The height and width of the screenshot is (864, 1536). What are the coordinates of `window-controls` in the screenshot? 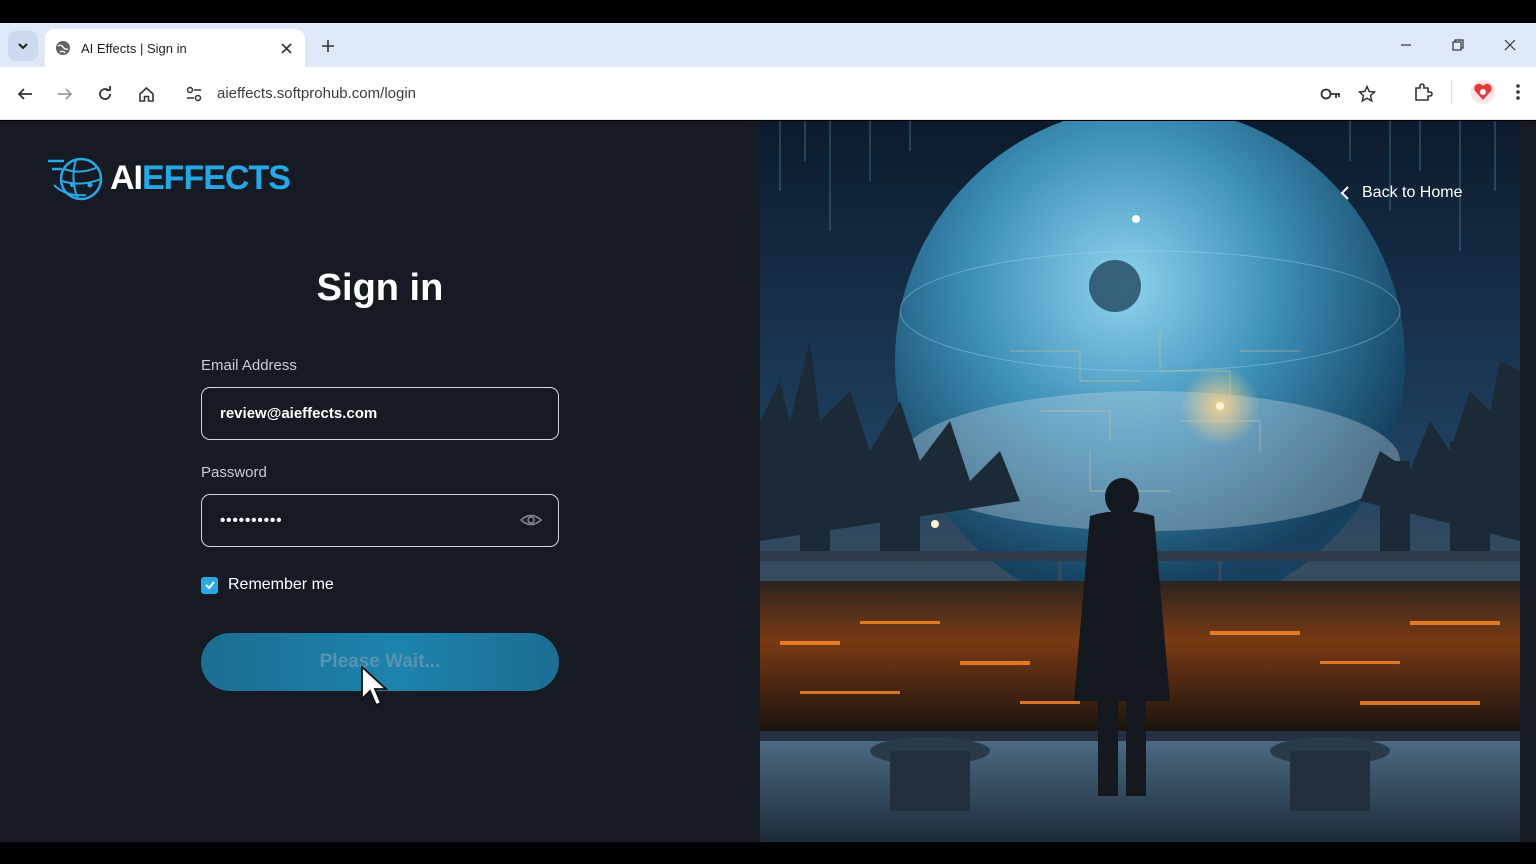 It's located at (1458, 45).